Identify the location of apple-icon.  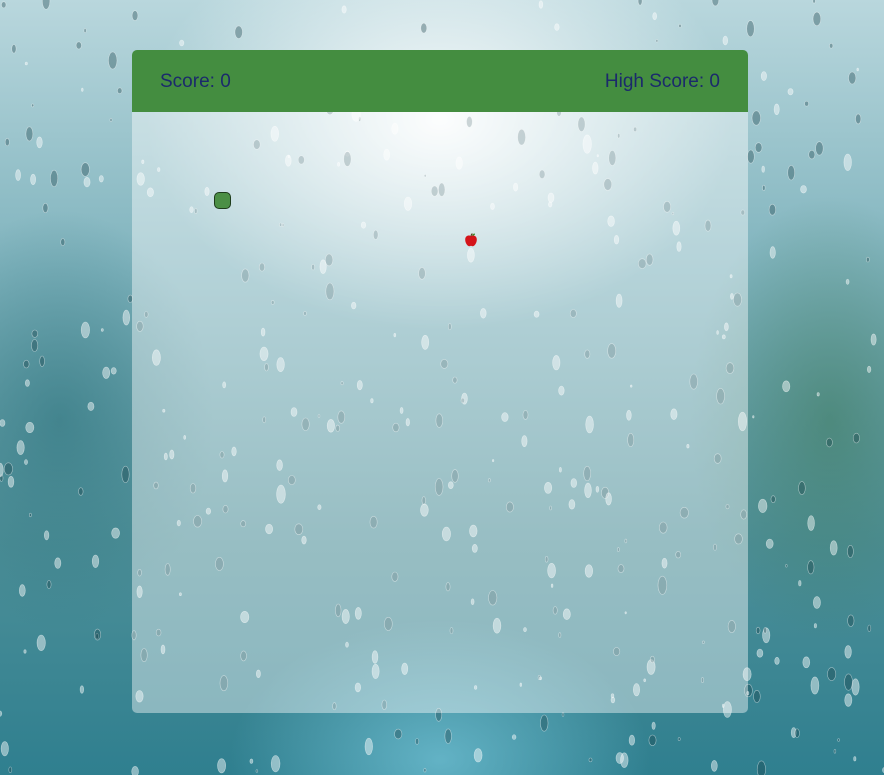
(471, 240).